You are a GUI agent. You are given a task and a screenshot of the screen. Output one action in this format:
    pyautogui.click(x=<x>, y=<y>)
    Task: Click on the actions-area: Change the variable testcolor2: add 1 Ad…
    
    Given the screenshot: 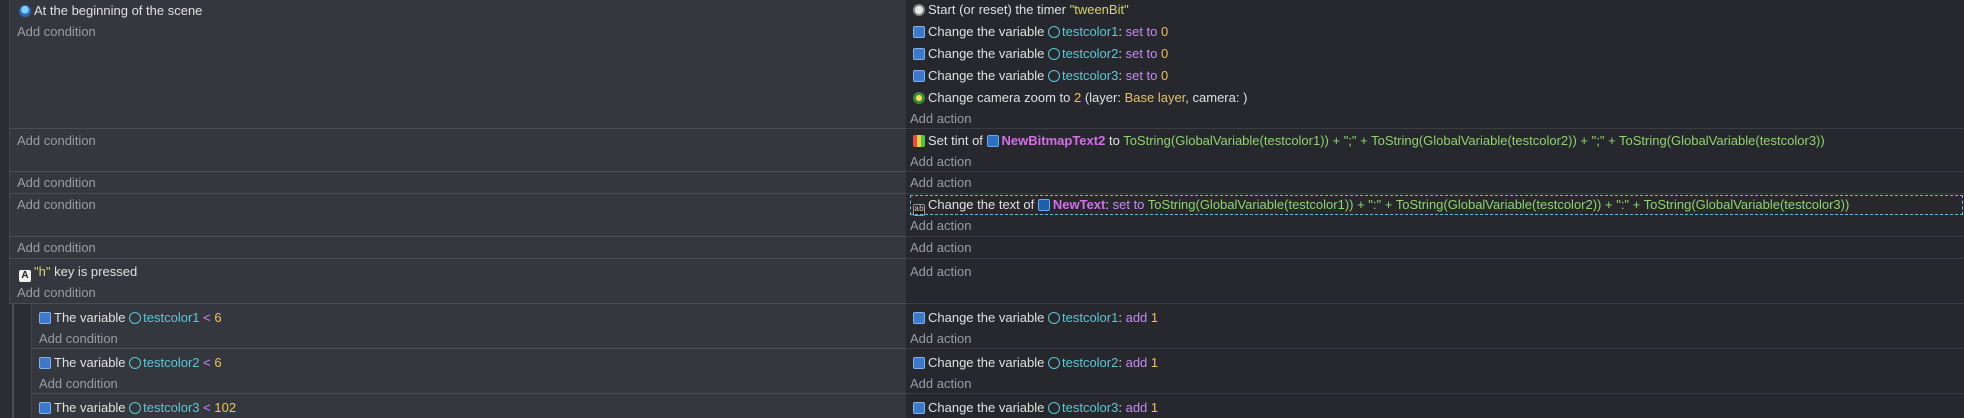 What is the action you would take?
    pyautogui.click(x=1435, y=371)
    